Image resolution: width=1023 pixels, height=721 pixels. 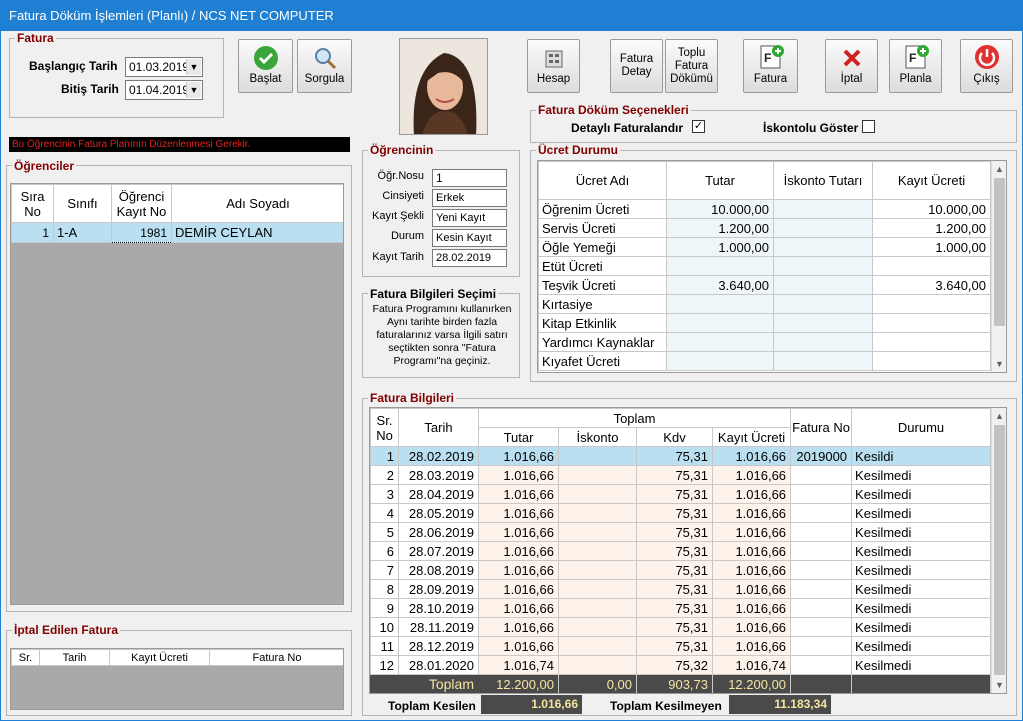 I want to click on iptal-label: İptal, so click(x=851, y=79).